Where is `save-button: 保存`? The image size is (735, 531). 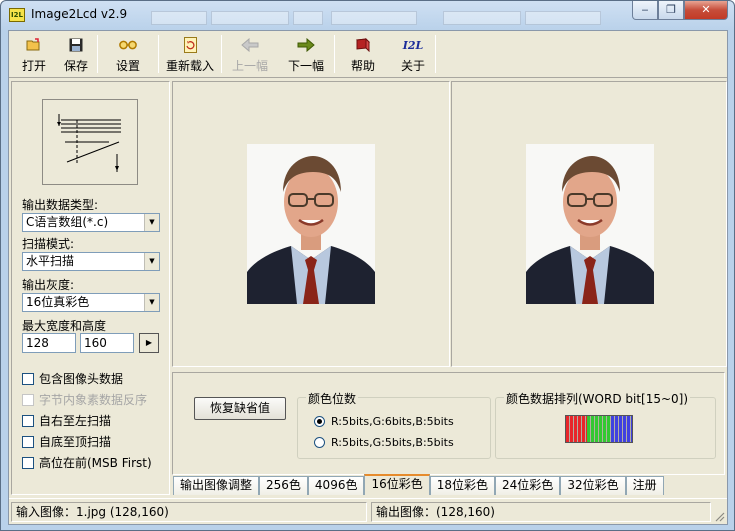 save-button: 保存 is located at coordinates (76, 53).